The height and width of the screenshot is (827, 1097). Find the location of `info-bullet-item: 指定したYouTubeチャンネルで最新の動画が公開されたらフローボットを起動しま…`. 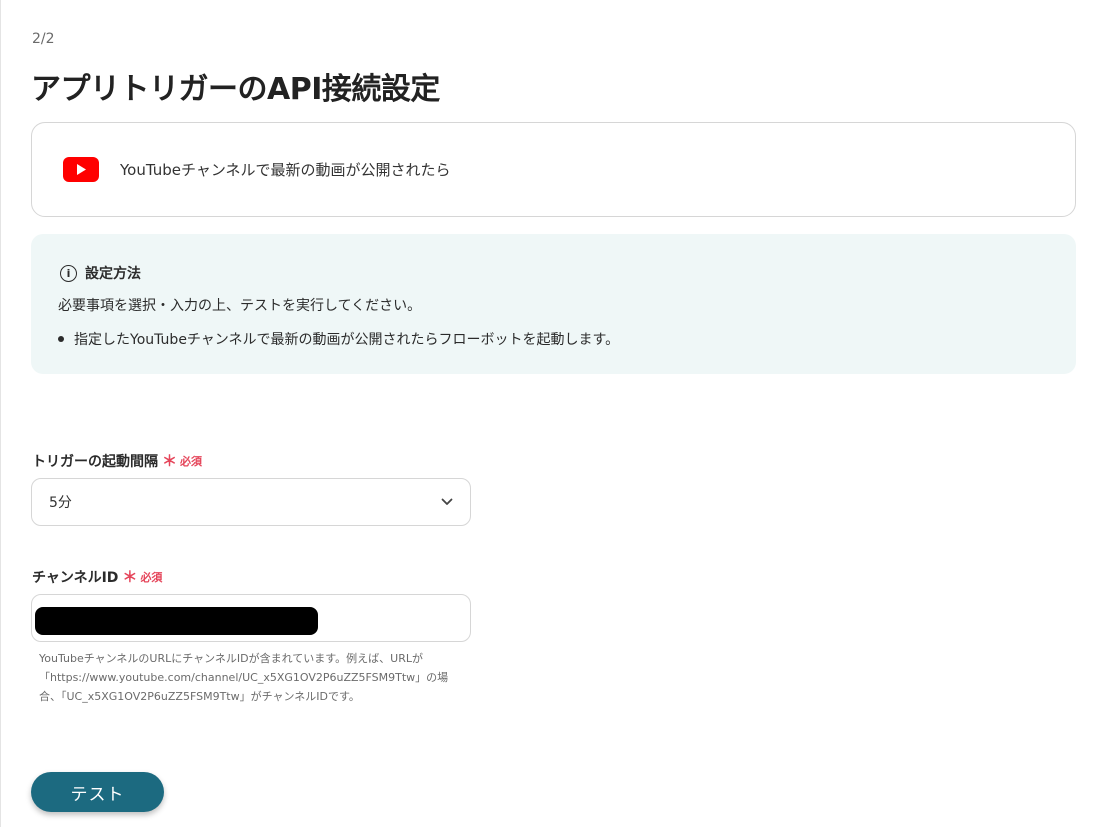

info-bullet-item: 指定したYouTubeチャンネルで最新の動画が公開されたらフローボットを起動しま… is located at coordinates (338, 339).